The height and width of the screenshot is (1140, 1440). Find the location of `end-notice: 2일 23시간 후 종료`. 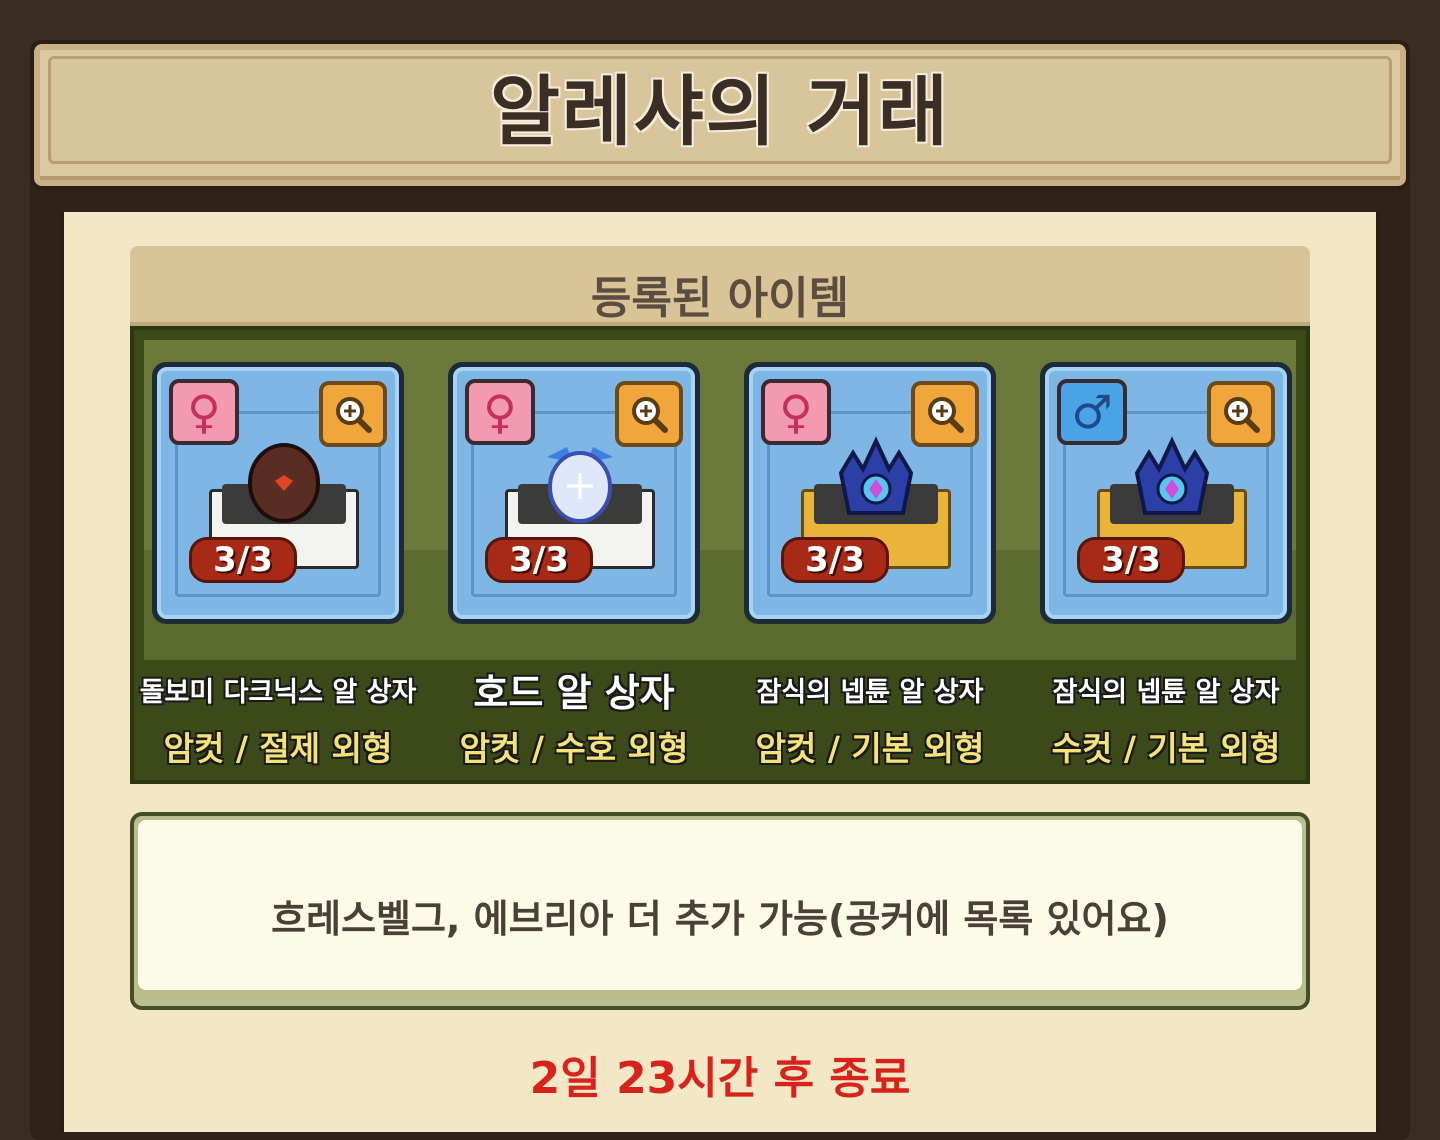

end-notice: 2일 23시간 후 종료 is located at coordinates (720, 1078).